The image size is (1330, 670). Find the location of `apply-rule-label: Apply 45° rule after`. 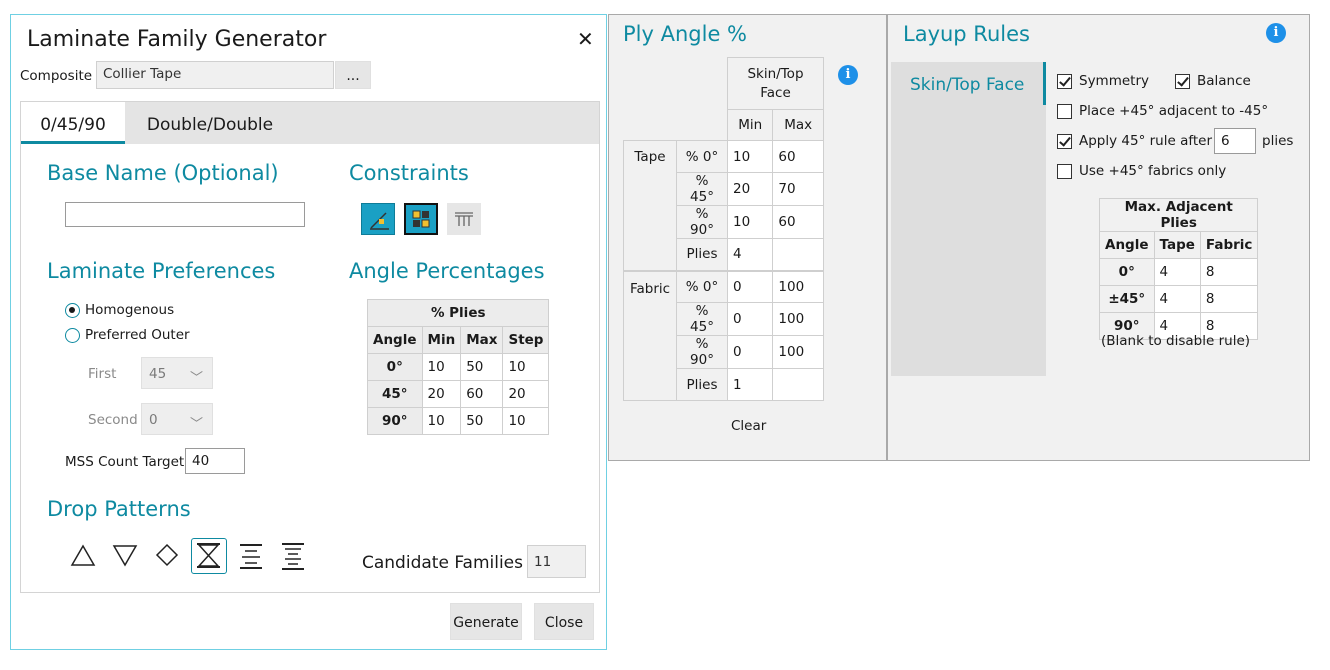

apply-rule-label: Apply 45° rule after is located at coordinates (1146, 141).